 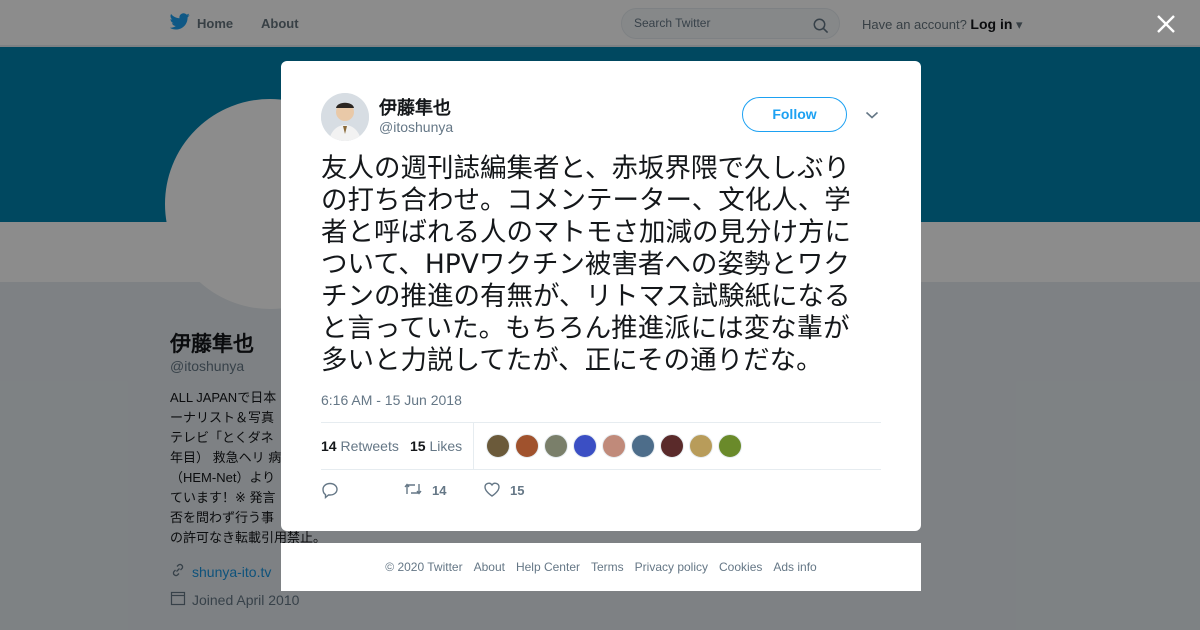 I want to click on author-handle: @itoshunya, so click(x=416, y=127).